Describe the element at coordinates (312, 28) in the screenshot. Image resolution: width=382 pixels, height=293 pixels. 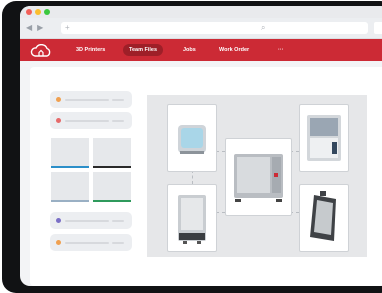
I see `search-field: ⌕` at that location.